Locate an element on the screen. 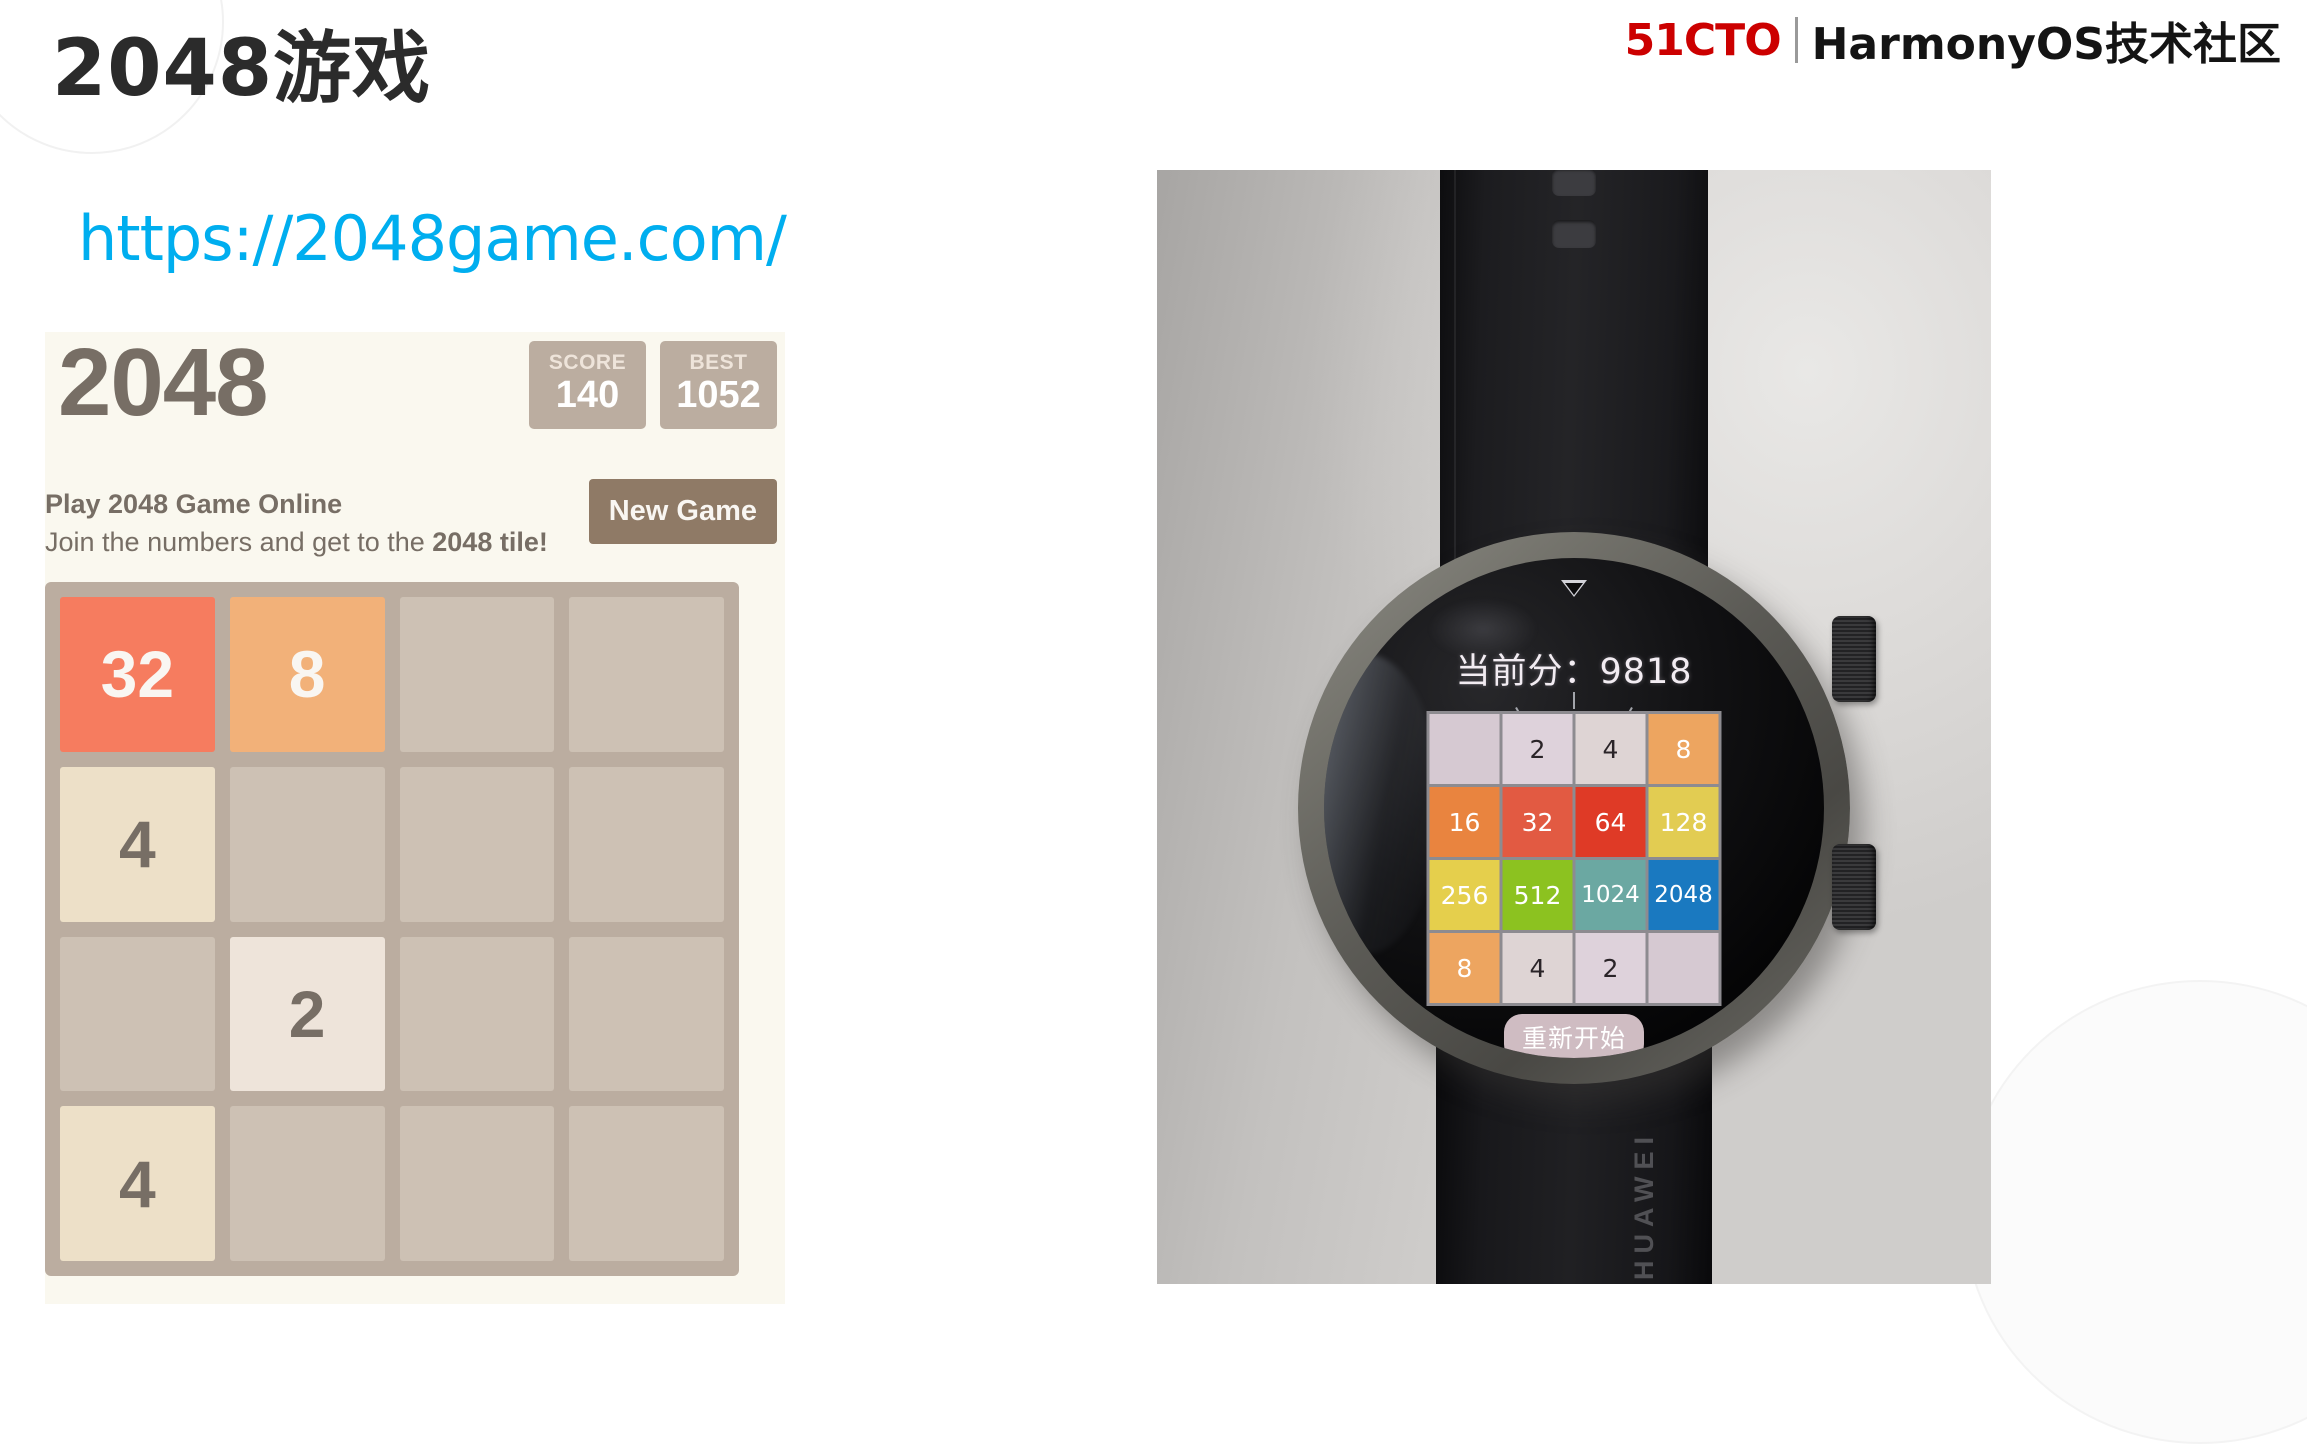  best-score-box: BEST 1052 is located at coordinates (718, 385).